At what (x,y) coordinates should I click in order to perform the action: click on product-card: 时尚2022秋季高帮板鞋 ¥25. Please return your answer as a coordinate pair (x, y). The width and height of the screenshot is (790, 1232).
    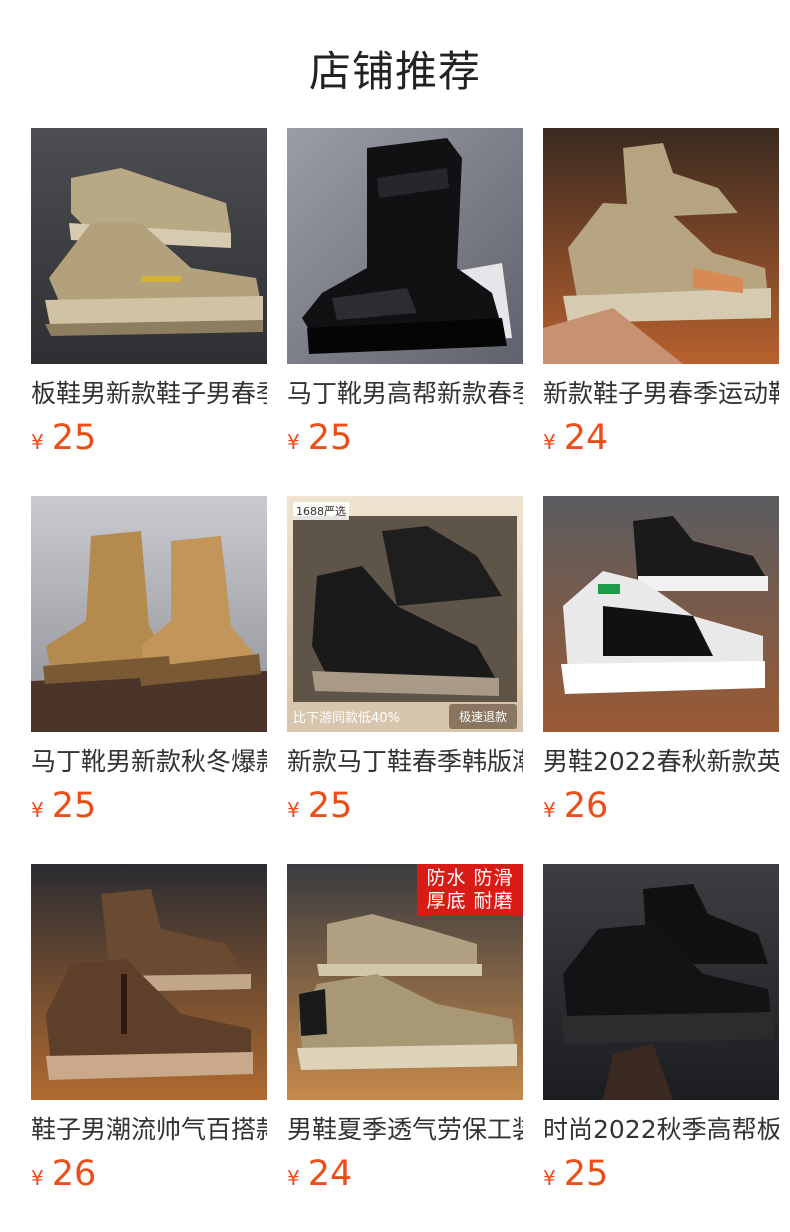
    Looking at the image, I should click on (661, 1048).